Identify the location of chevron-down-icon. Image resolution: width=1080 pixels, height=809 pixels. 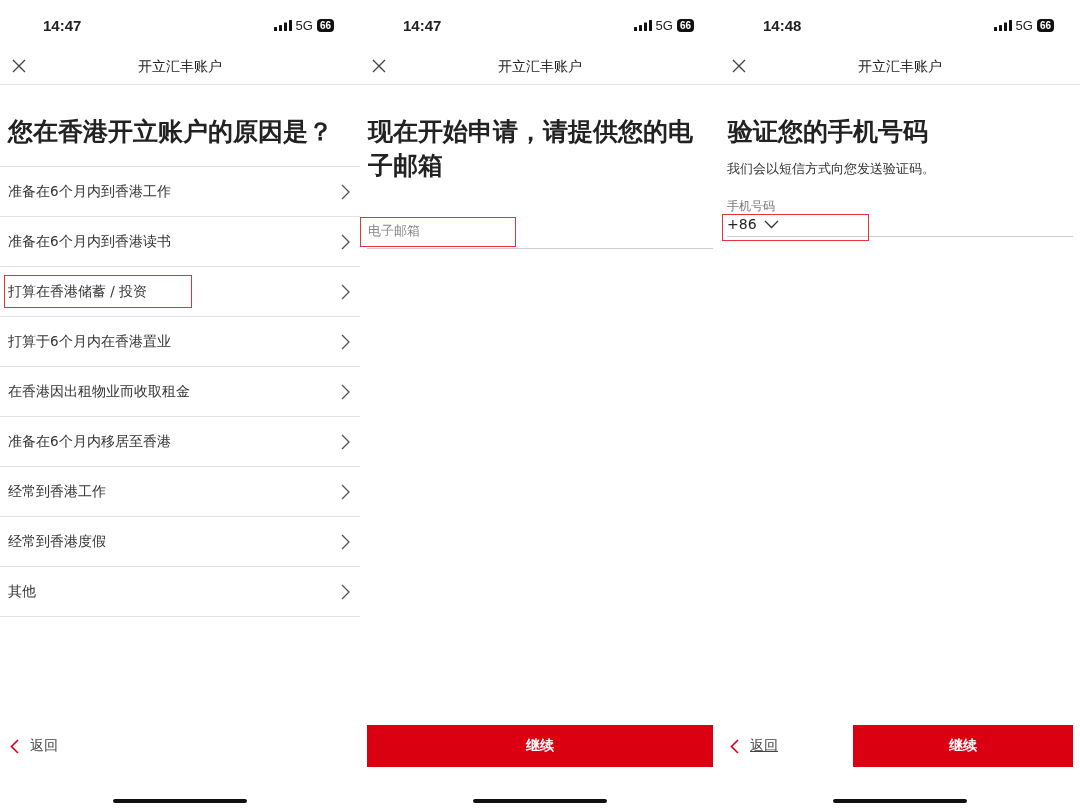
(771, 224).